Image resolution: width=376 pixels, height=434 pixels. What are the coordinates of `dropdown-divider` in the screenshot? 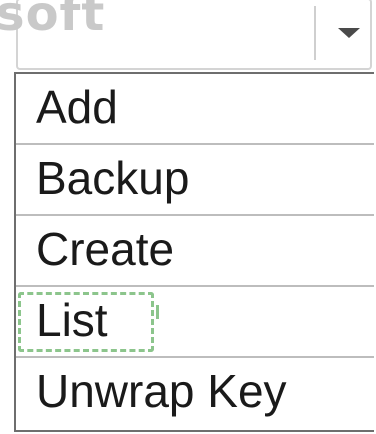 It's located at (315, 33).